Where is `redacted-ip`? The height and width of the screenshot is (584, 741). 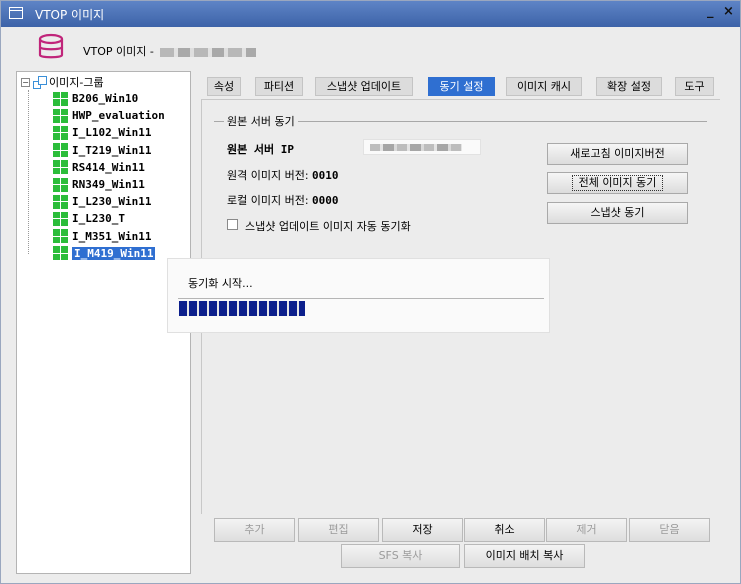 redacted-ip is located at coordinates (416, 147).